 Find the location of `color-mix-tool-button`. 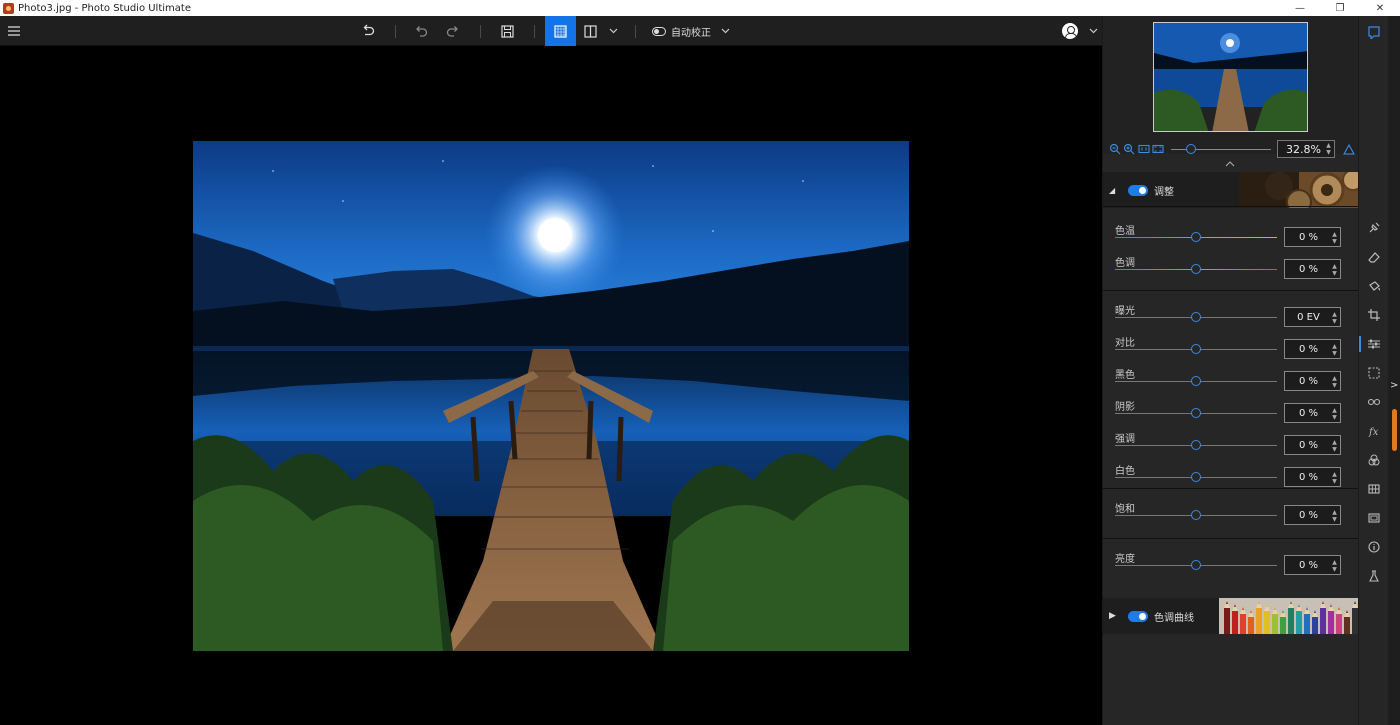

color-mix-tool-button is located at coordinates (1374, 460).